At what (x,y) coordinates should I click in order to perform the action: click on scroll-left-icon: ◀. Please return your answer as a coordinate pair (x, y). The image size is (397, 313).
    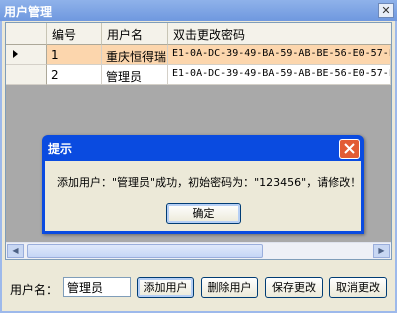
    Looking at the image, I should click on (15, 251).